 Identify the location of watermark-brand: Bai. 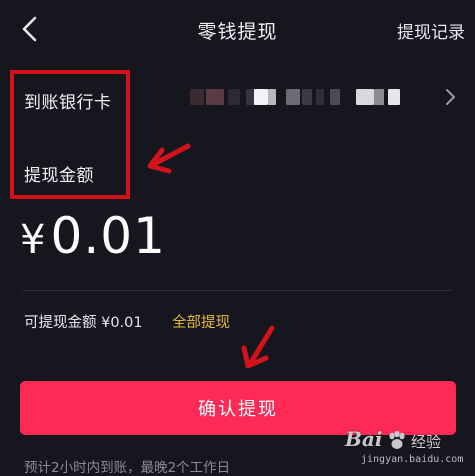
(364, 439).